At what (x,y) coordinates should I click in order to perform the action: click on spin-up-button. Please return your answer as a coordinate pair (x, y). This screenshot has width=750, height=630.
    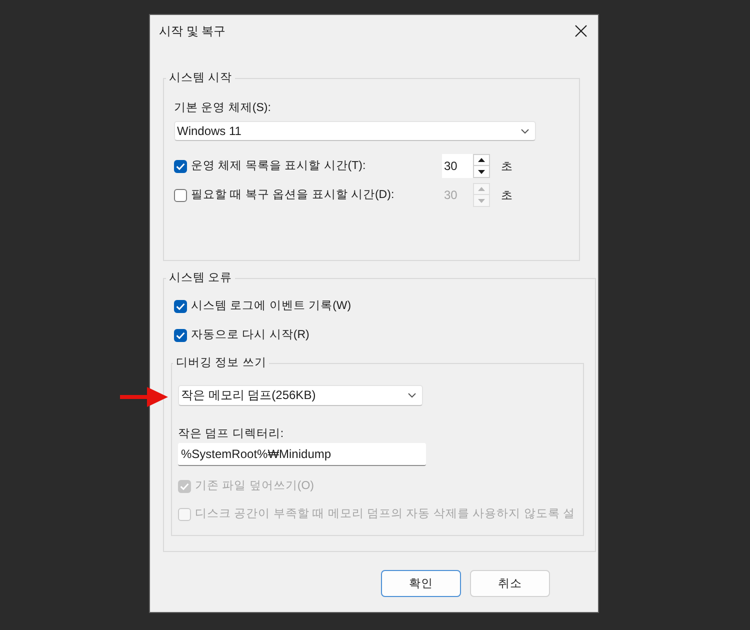
    Looking at the image, I should click on (481, 160).